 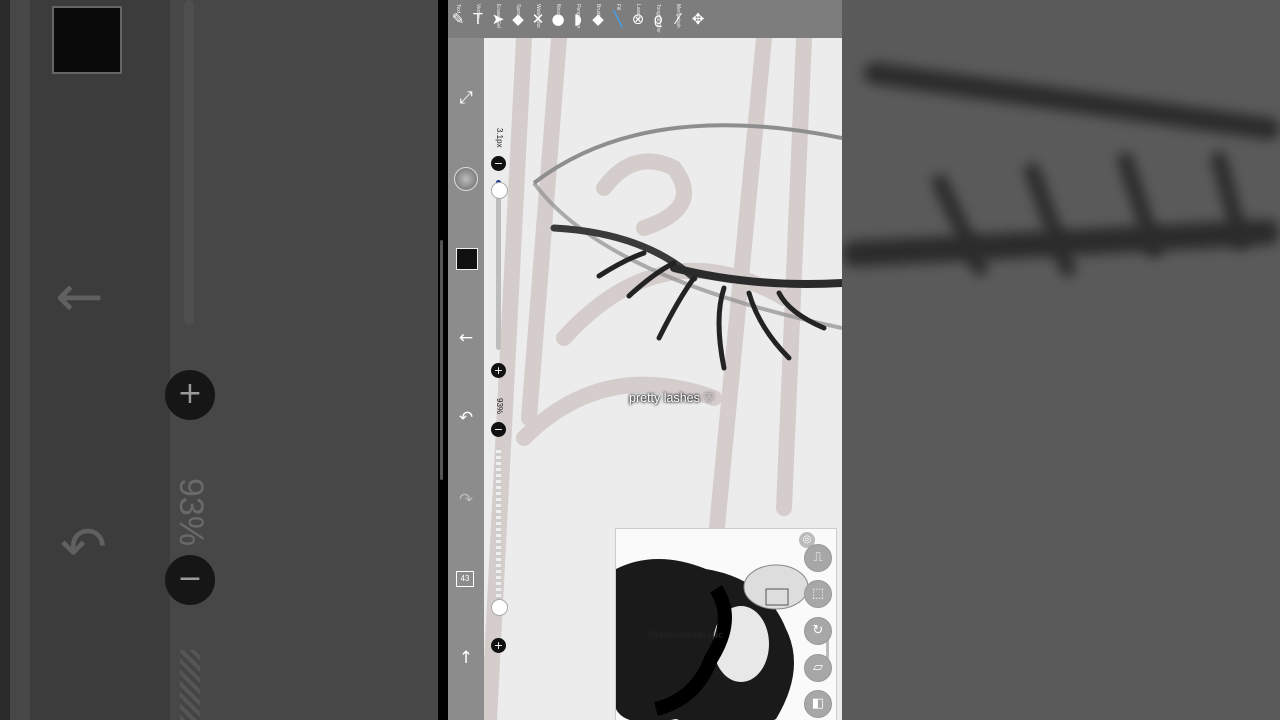 I want to click on brush-size-thumb, so click(x=499, y=190).